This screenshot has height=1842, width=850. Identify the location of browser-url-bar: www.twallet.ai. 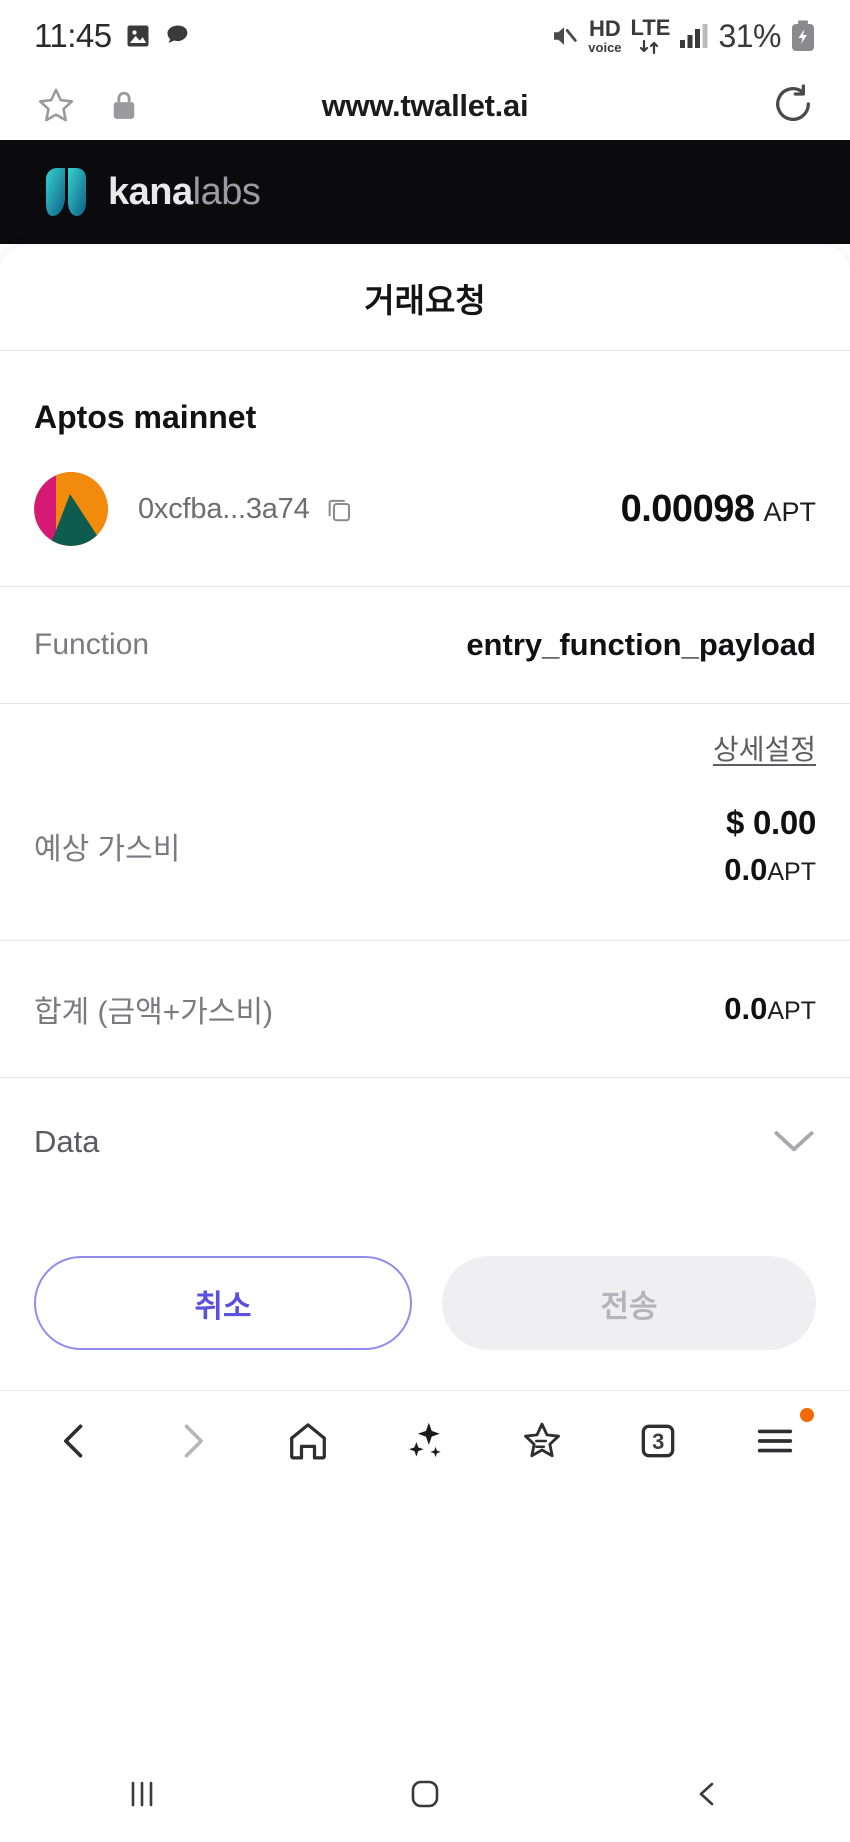
(425, 106).